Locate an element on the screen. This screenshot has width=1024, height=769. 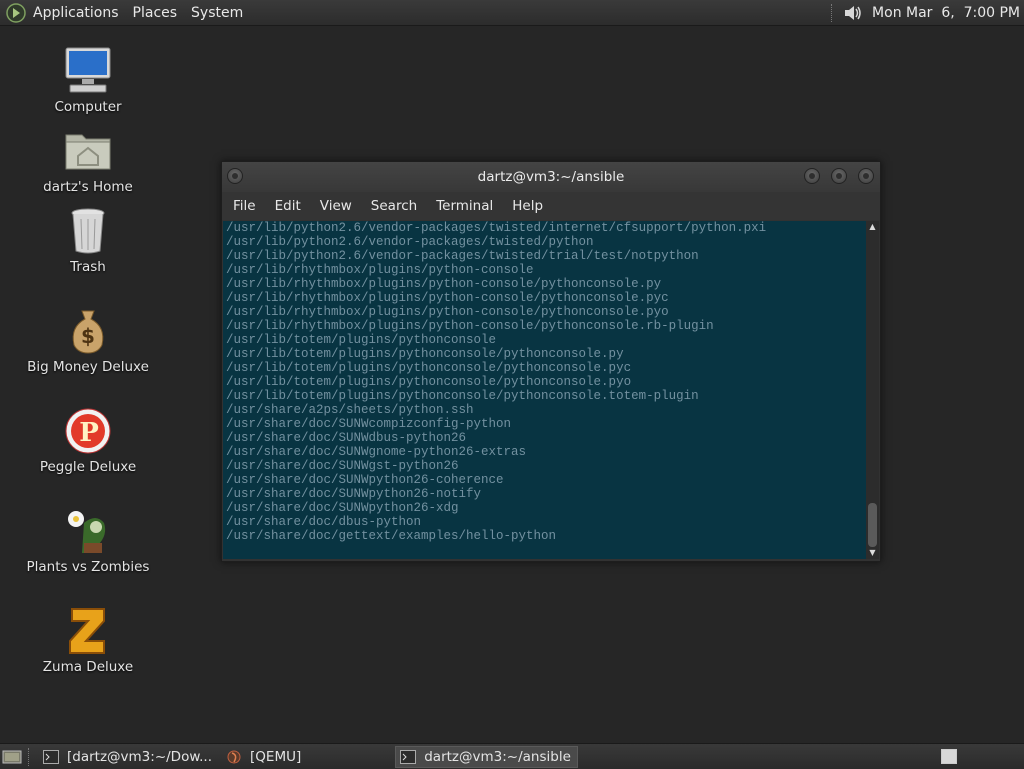
desktop-icon-label: Peggle Deluxe is located at coordinates (88, 467).